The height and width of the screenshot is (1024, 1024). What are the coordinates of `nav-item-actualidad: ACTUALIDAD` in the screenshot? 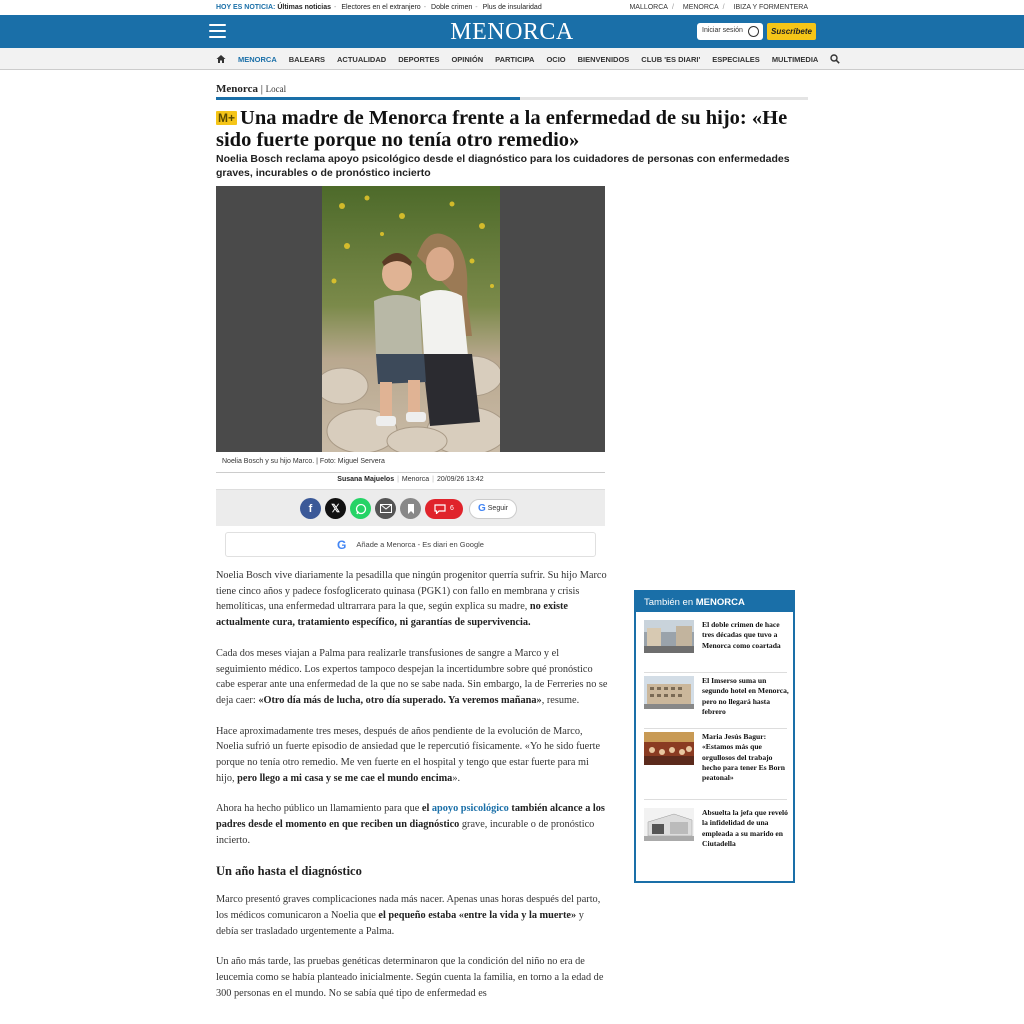 It's located at (361, 59).